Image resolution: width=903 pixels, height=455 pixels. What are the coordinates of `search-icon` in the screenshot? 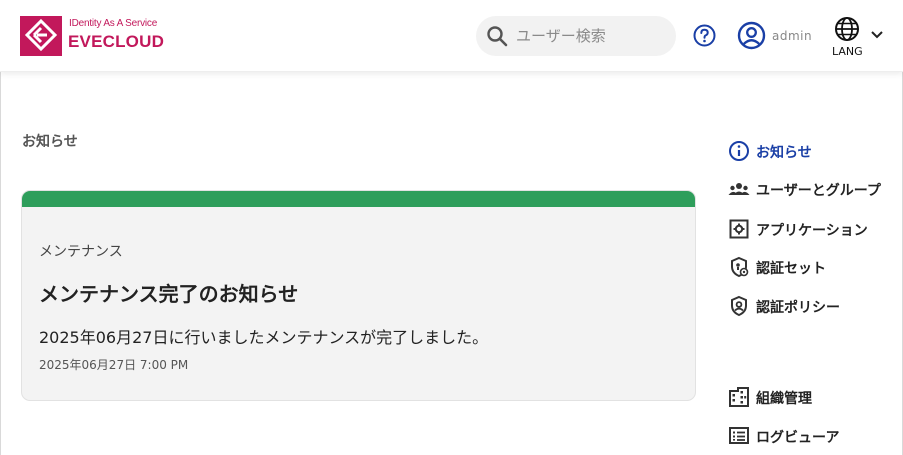 It's located at (497, 36).